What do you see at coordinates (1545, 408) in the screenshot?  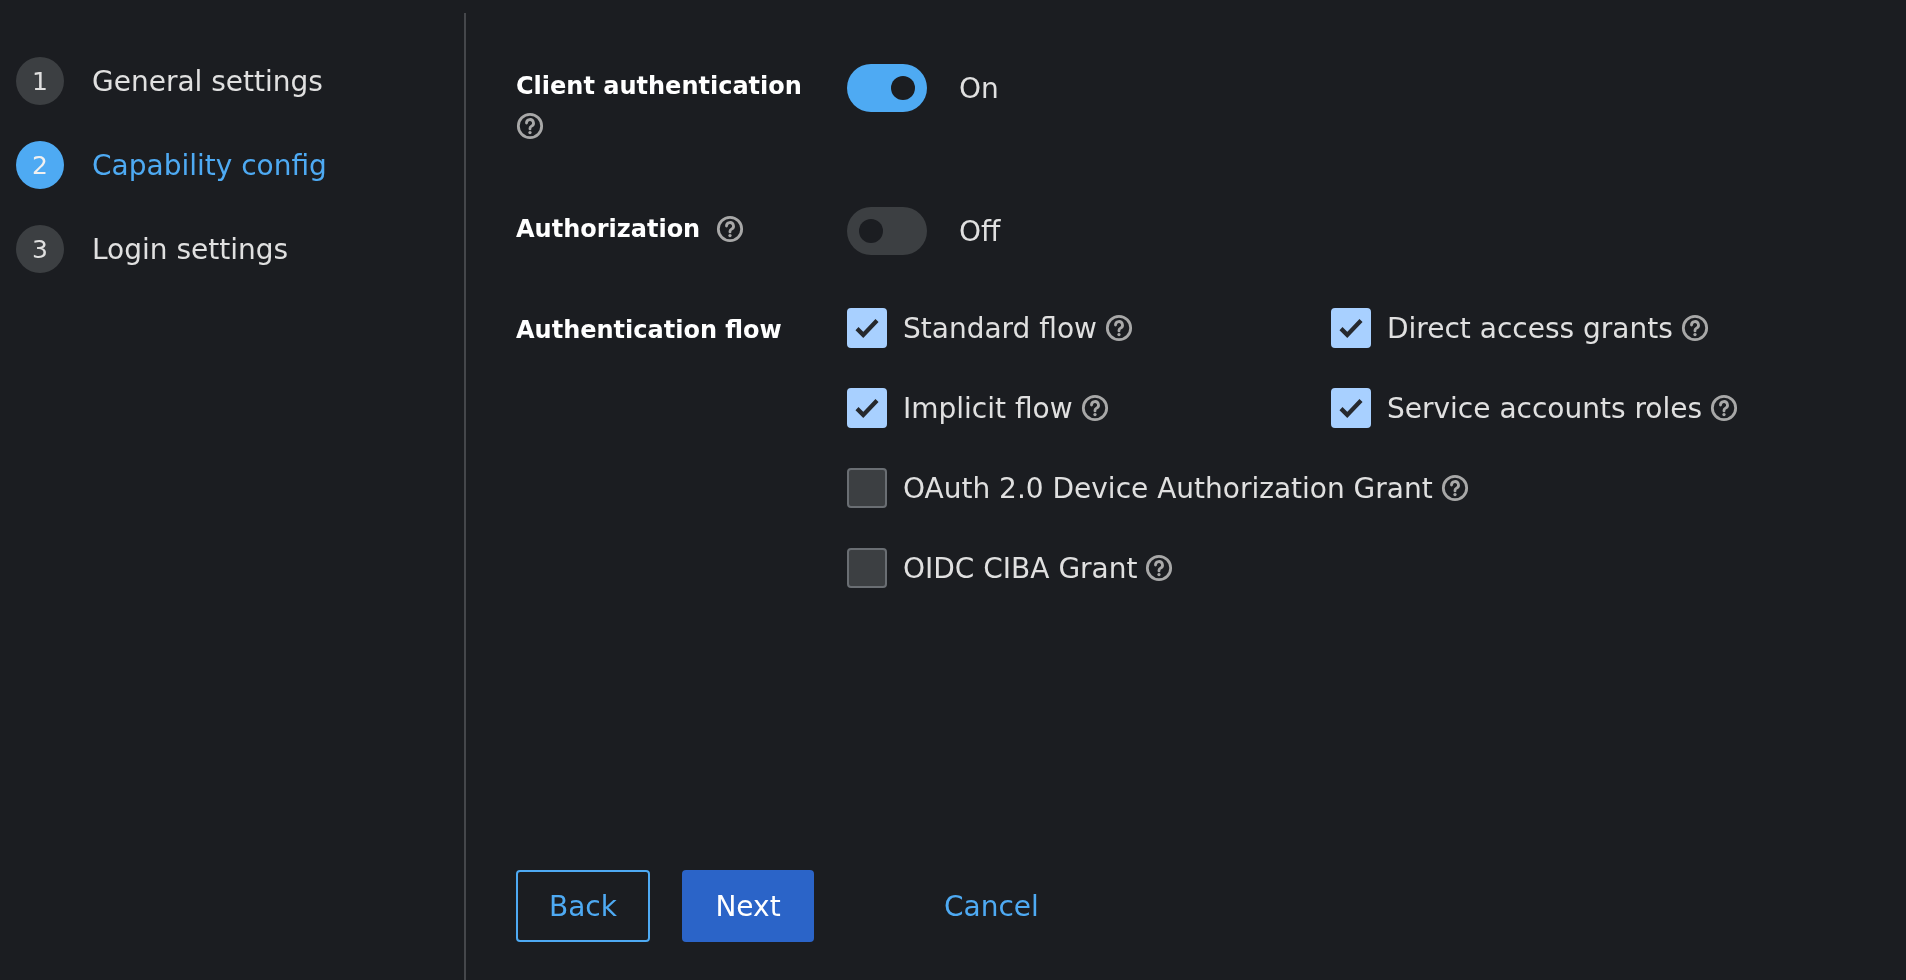 I see `checkbox-label: Service accounts roles` at bounding box center [1545, 408].